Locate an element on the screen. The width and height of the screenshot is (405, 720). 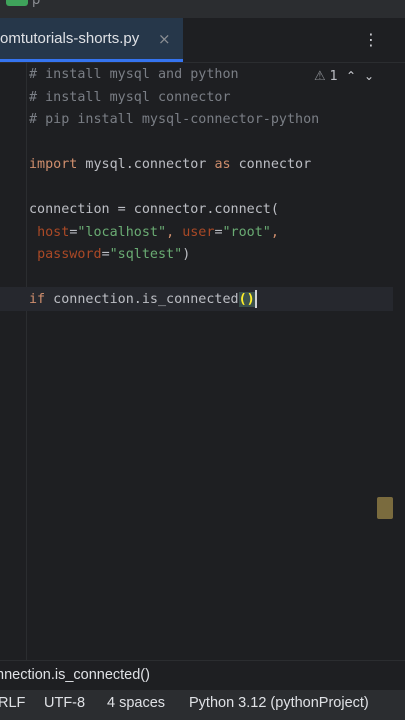
code-line: # pip install mysql-connector-python is located at coordinates (174, 120).